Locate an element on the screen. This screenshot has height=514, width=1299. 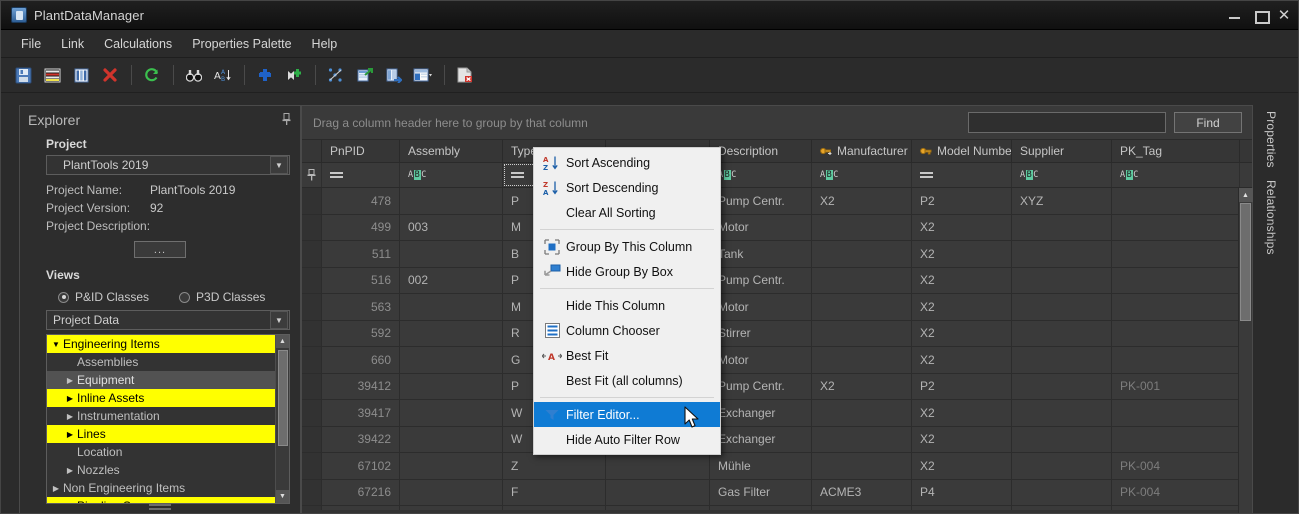
tree-item-non-engineering-items: ▶ Non Engineering Items is located at coordinates (161, 488).